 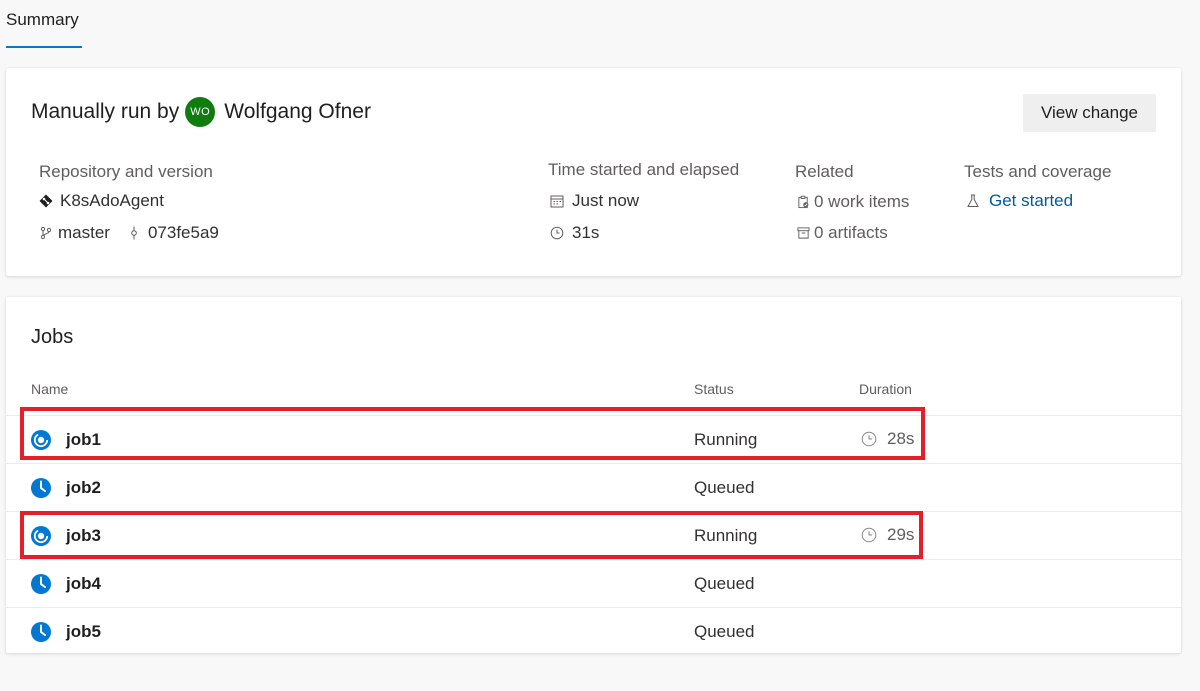 What do you see at coordinates (557, 201) in the screenshot?
I see `calendar-icon` at bounding box center [557, 201].